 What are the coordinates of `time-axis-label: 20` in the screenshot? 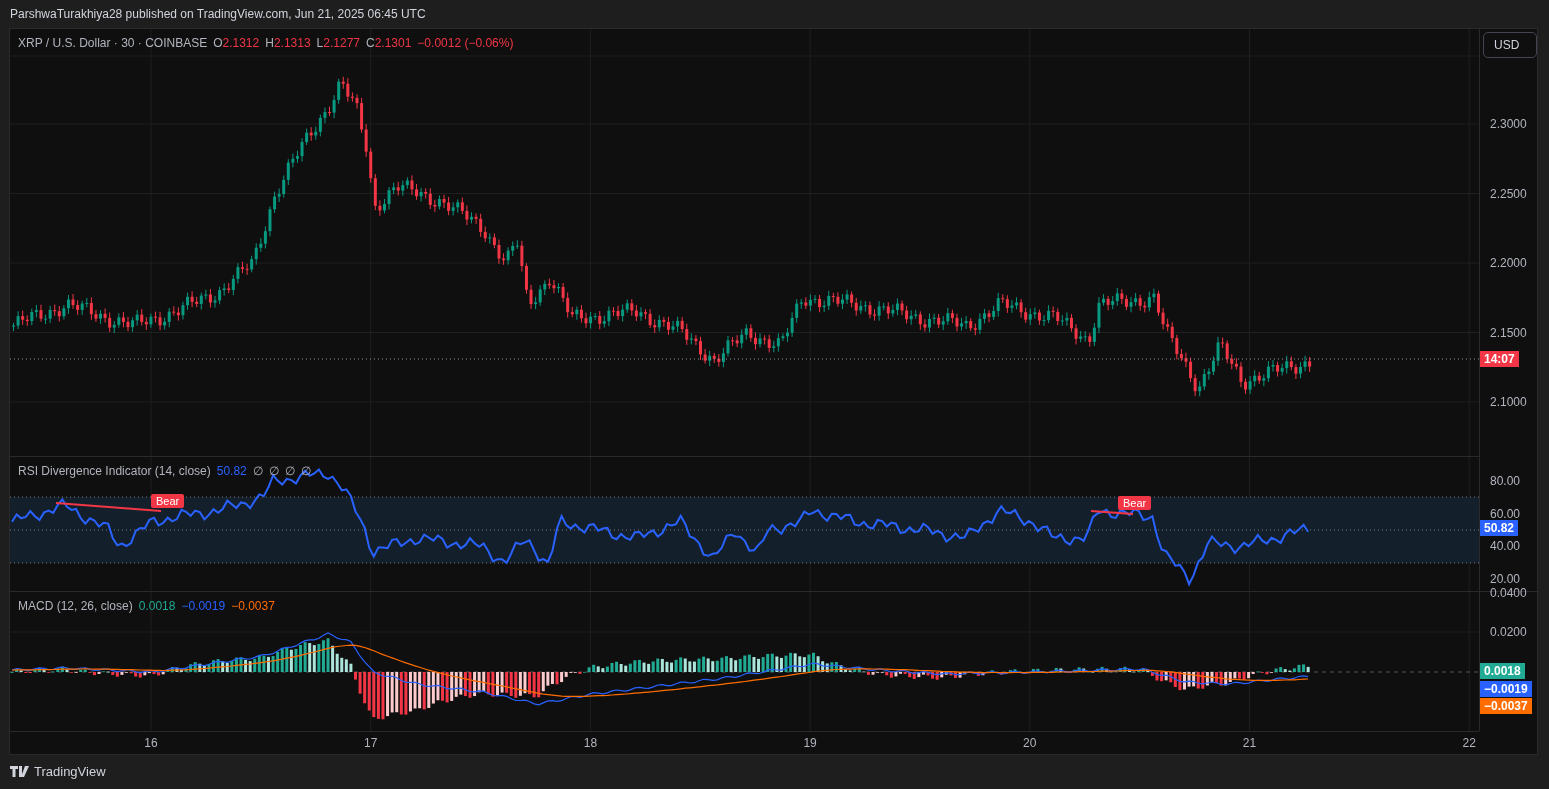 It's located at (1030, 743).